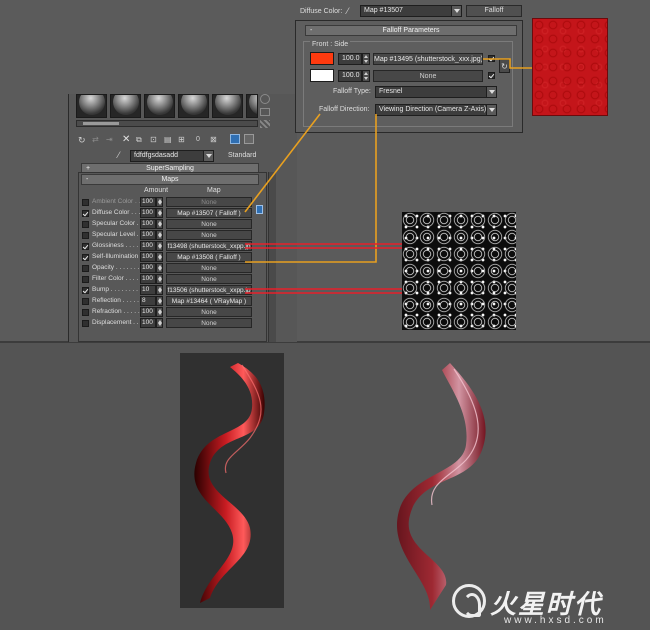 The height and width of the screenshot is (630, 650). I want to click on side-indicator-icon, so click(259, 209).